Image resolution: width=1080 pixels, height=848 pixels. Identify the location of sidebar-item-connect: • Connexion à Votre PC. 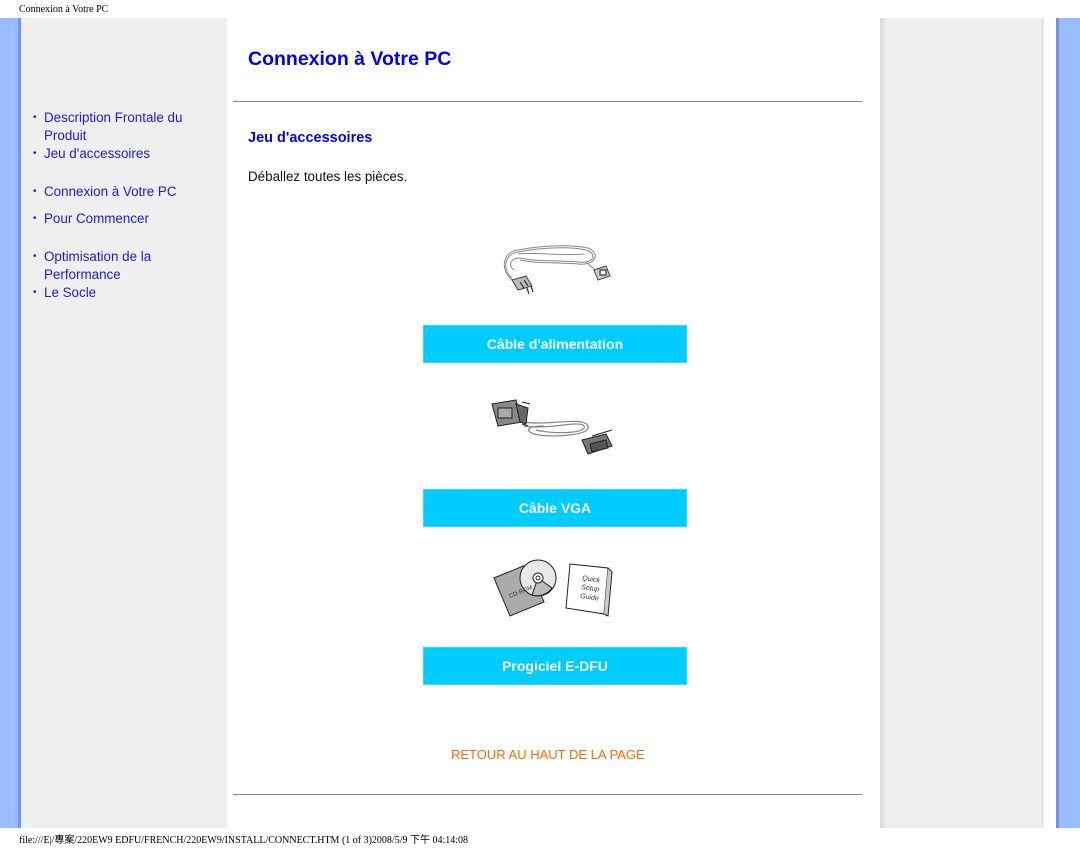
(126, 192).